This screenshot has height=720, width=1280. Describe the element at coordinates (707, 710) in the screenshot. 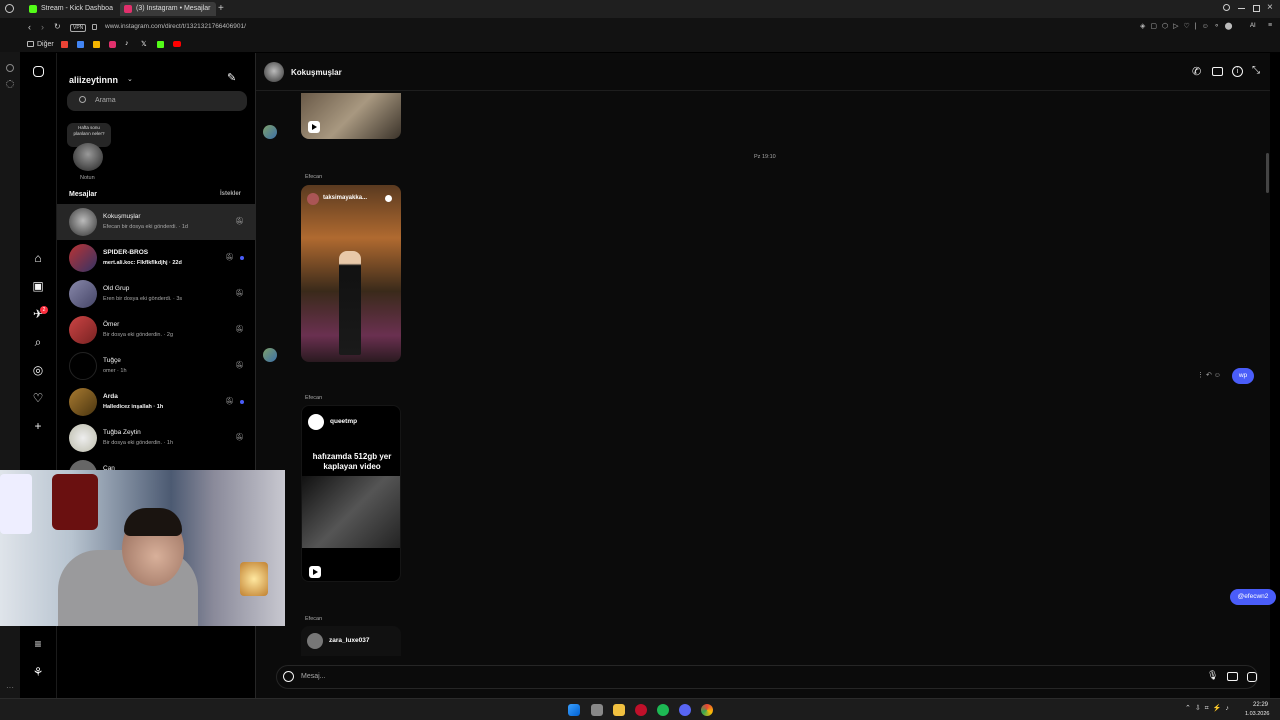

I see `chrome-icon` at that location.